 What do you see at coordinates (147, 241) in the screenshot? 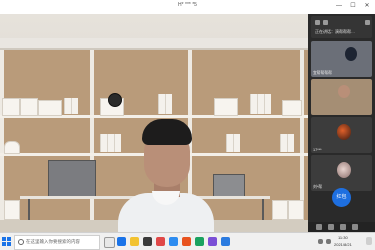
I see `store-icon` at bounding box center [147, 241].